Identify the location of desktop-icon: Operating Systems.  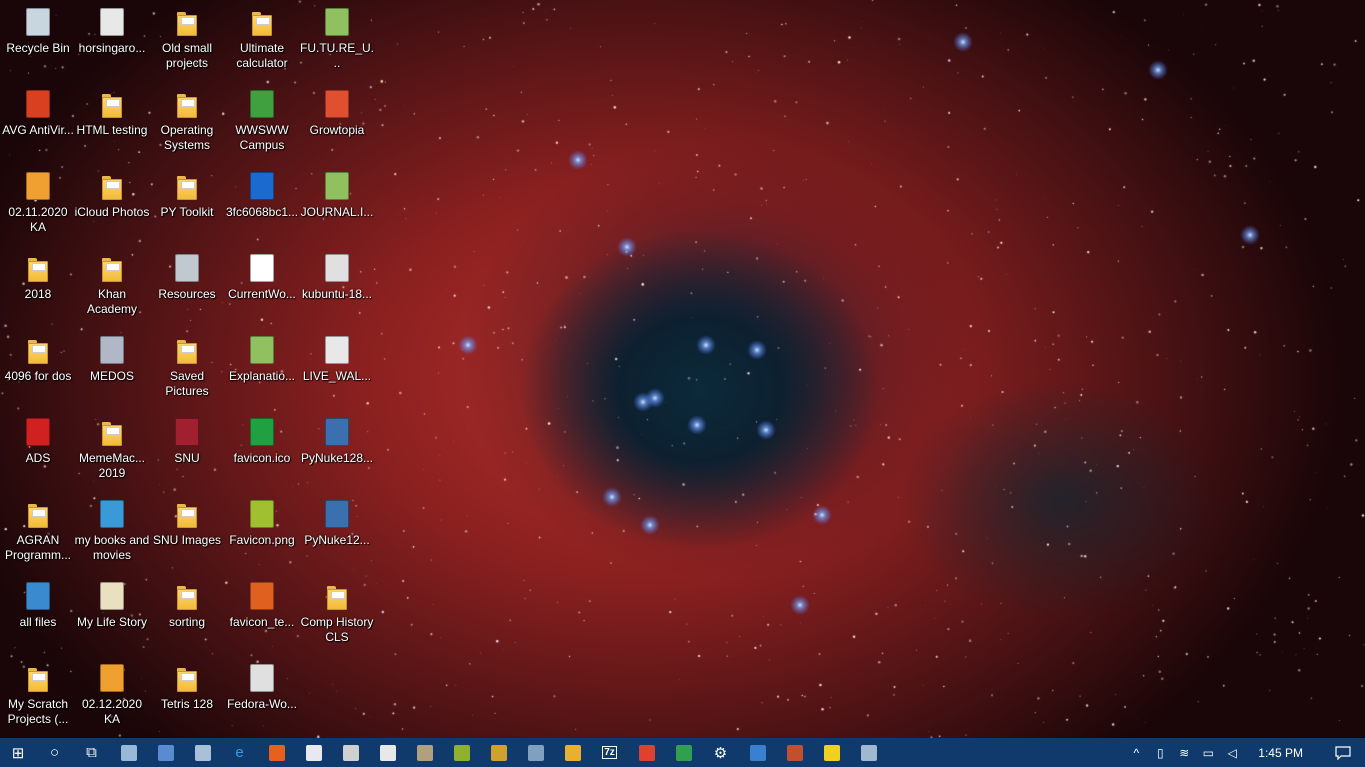
(187, 122).